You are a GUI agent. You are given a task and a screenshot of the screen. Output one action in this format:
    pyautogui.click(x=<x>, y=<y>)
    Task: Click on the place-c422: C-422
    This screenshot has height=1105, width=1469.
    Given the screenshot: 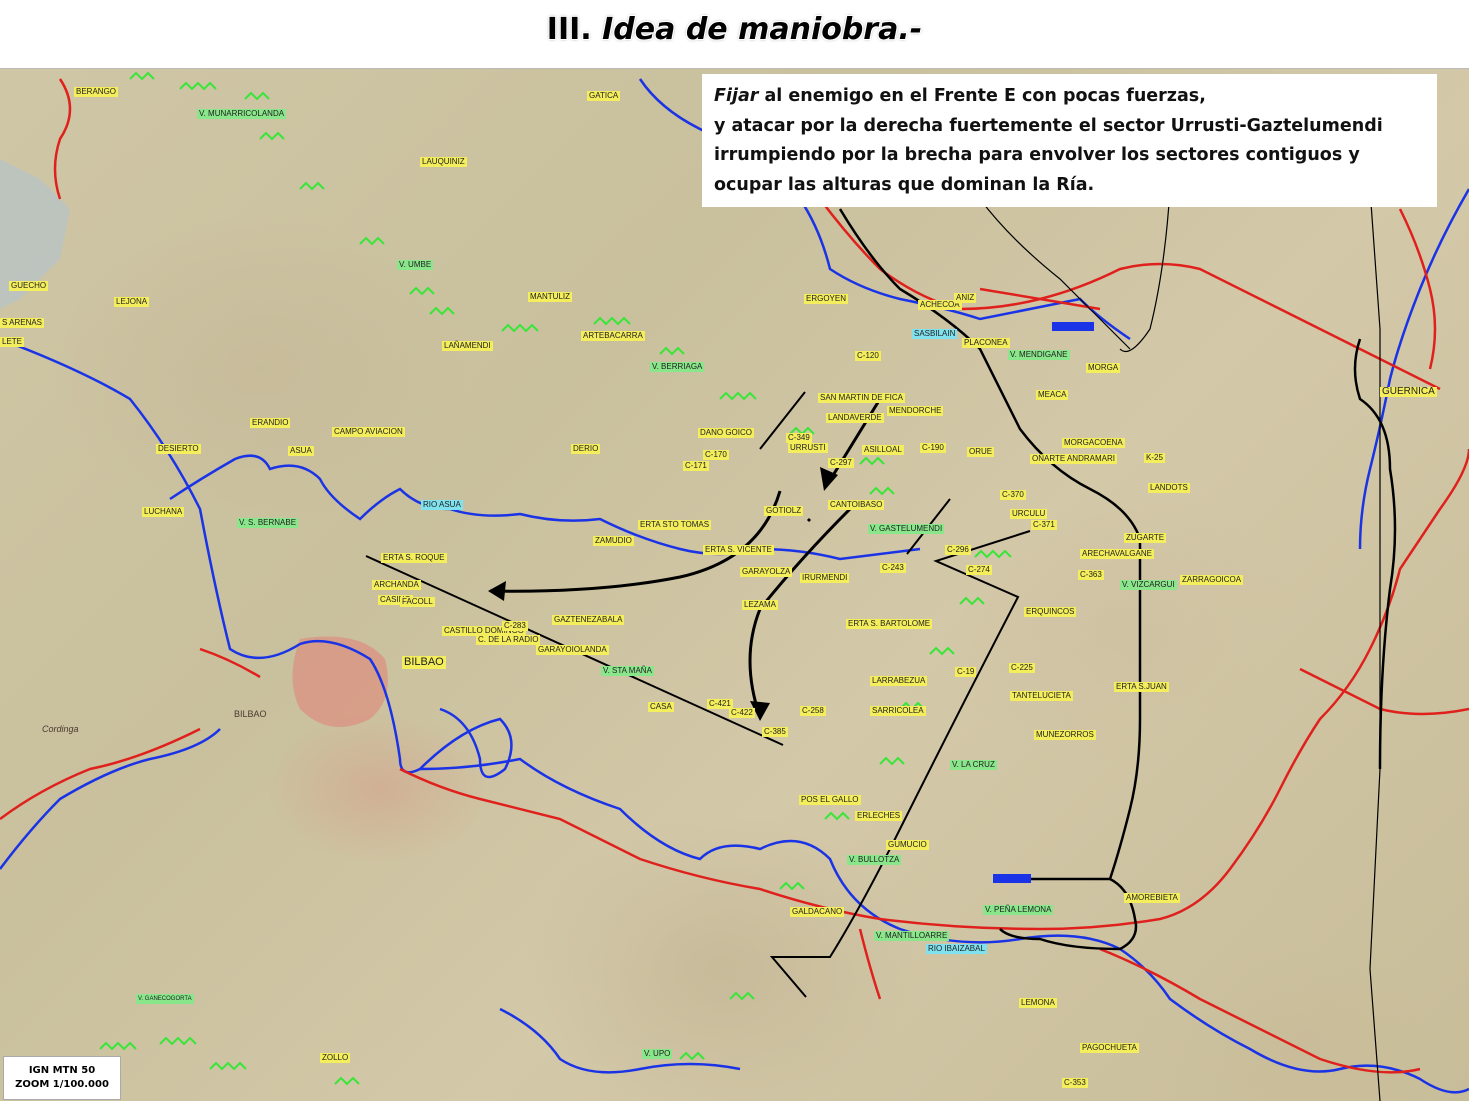 What is the action you would take?
    pyautogui.click(x=742, y=713)
    